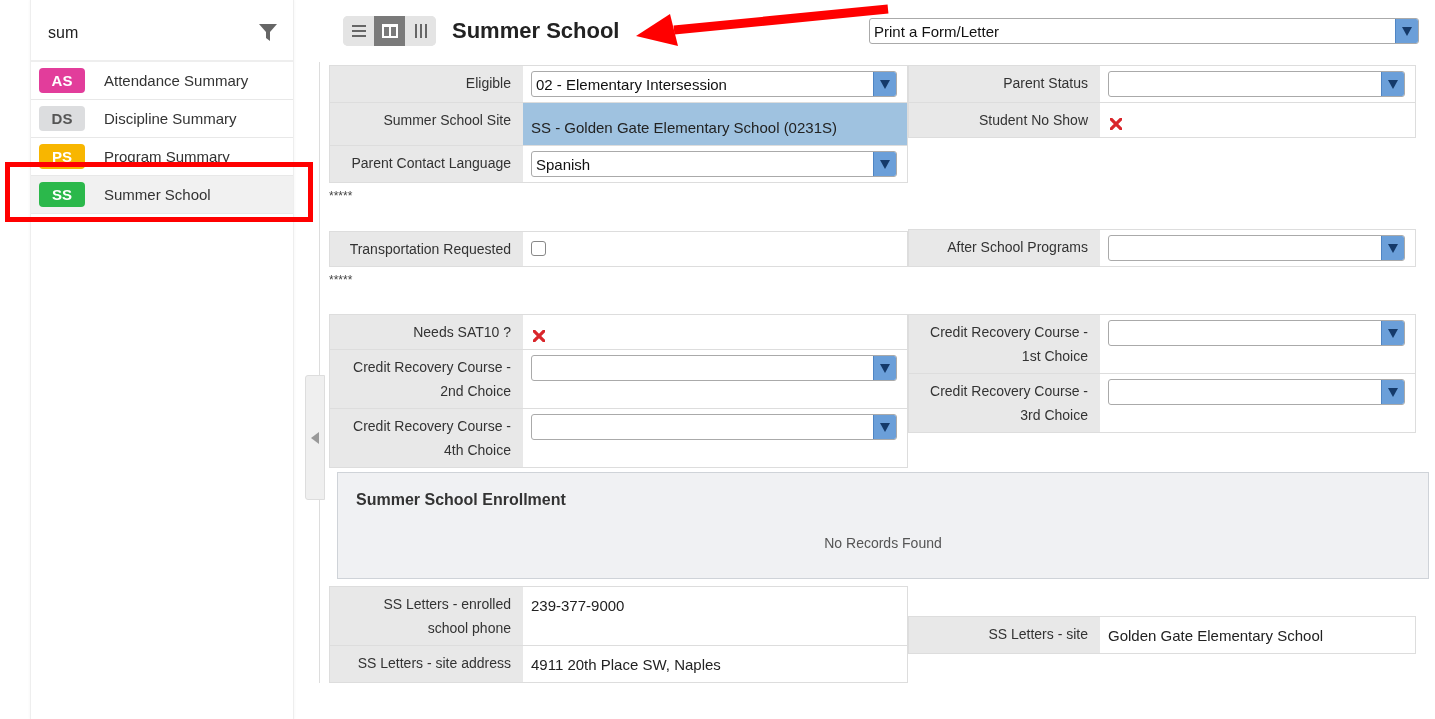 Image resolution: width=1435 pixels, height=719 pixels. Describe the element at coordinates (714, 164) in the screenshot. I see `dropdown-field: Spanish` at that location.